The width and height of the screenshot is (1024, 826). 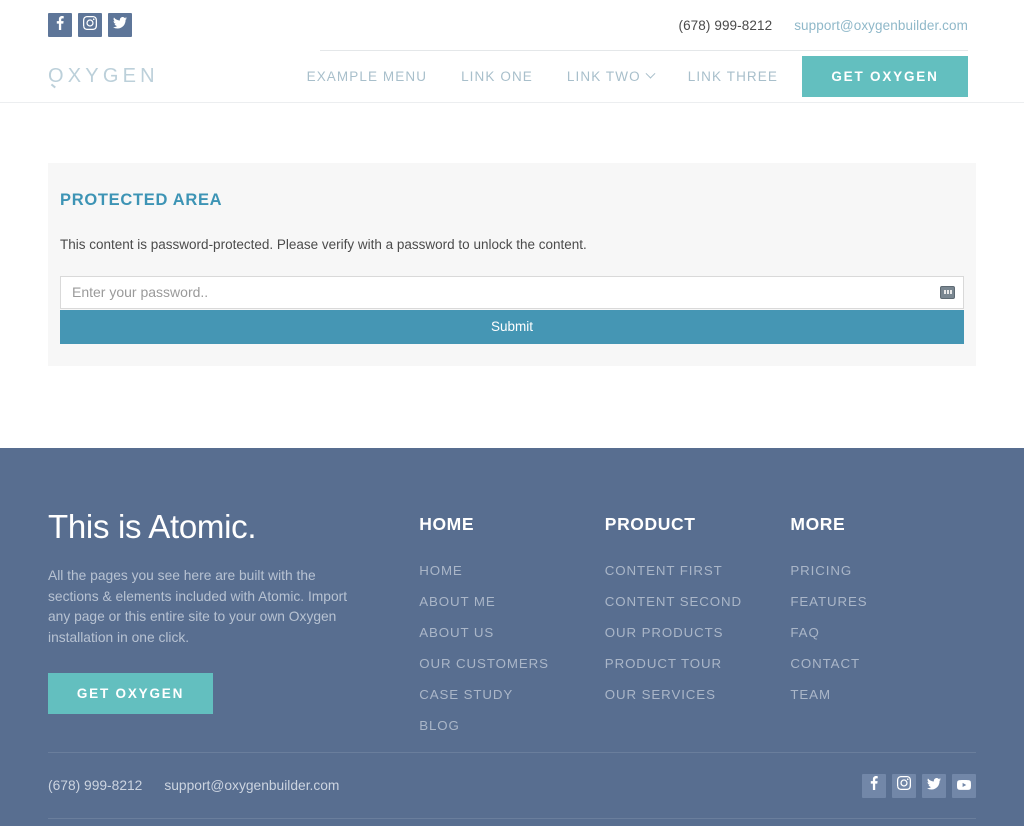 What do you see at coordinates (512, 694) in the screenshot?
I see `footer-link-case-study: CASE STUDY` at bounding box center [512, 694].